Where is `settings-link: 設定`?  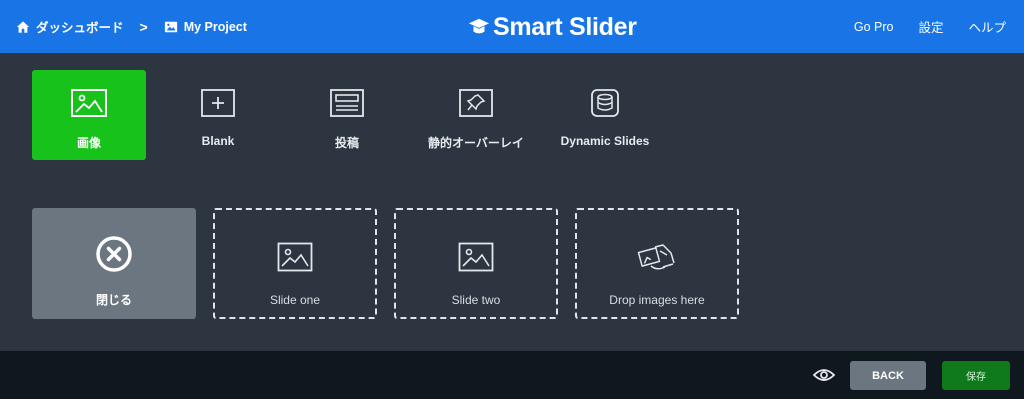
settings-link: 設定 is located at coordinates (930, 26).